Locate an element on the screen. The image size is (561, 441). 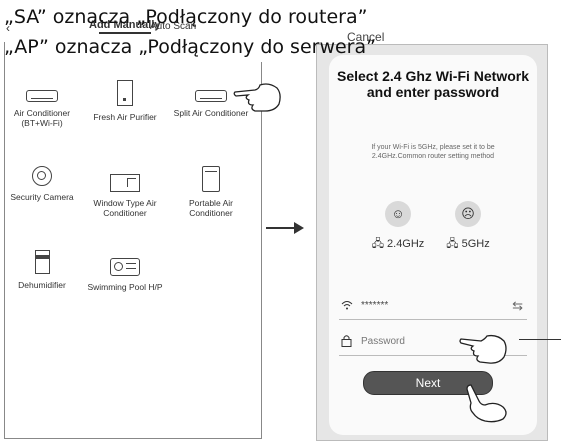
device-air-conditioner-bt-wifi: Air Conditioner (BT+Wi-Fi) is located at coordinates (42, 104).